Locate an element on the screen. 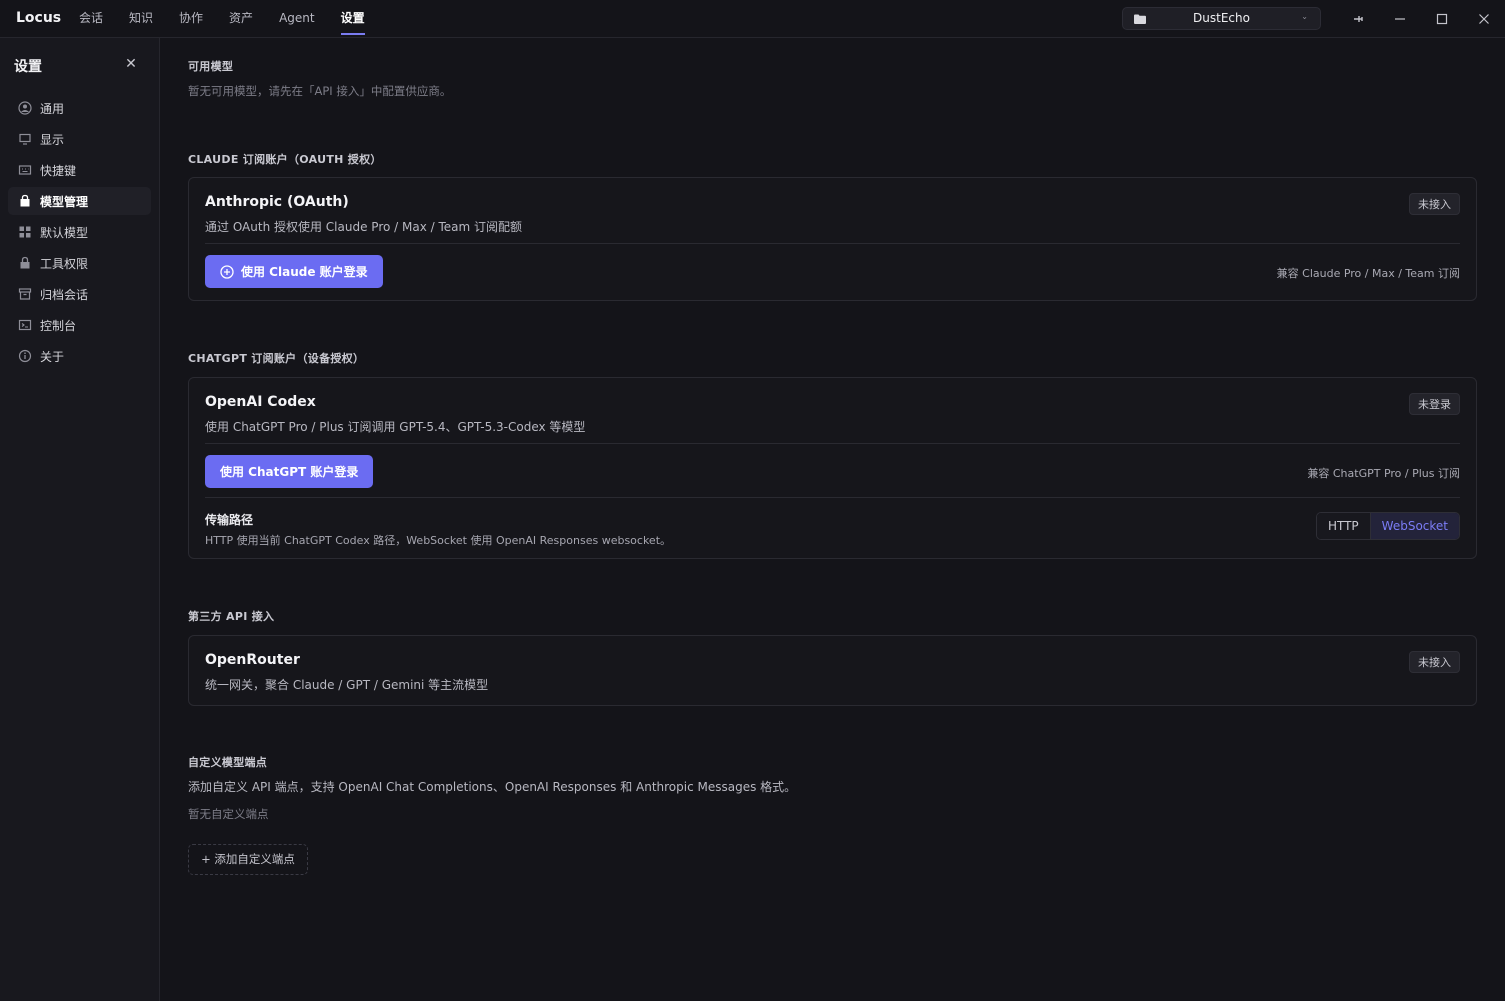 The image size is (1505, 1001). button-label: 使用 ChatGPT 账户登录 is located at coordinates (289, 472).